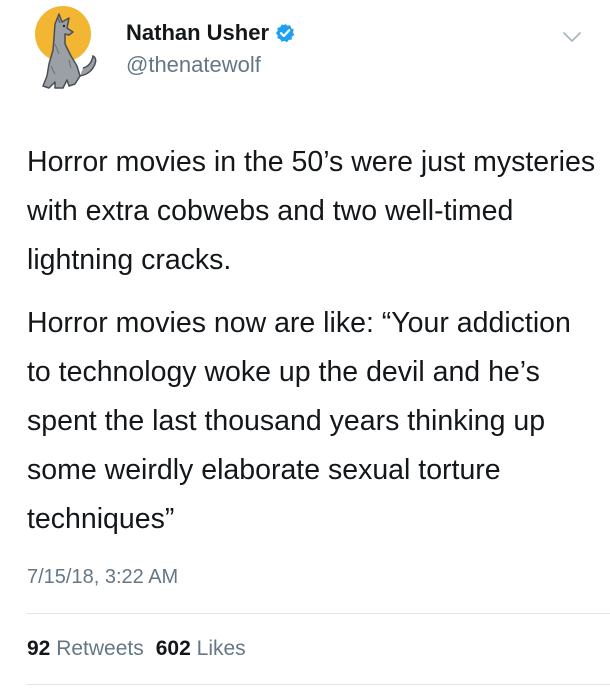 The height and width of the screenshot is (689, 610). What do you see at coordinates (173, 648) in the screenshot?
I see `likes-count: 602` at bounding box center [173, 648].